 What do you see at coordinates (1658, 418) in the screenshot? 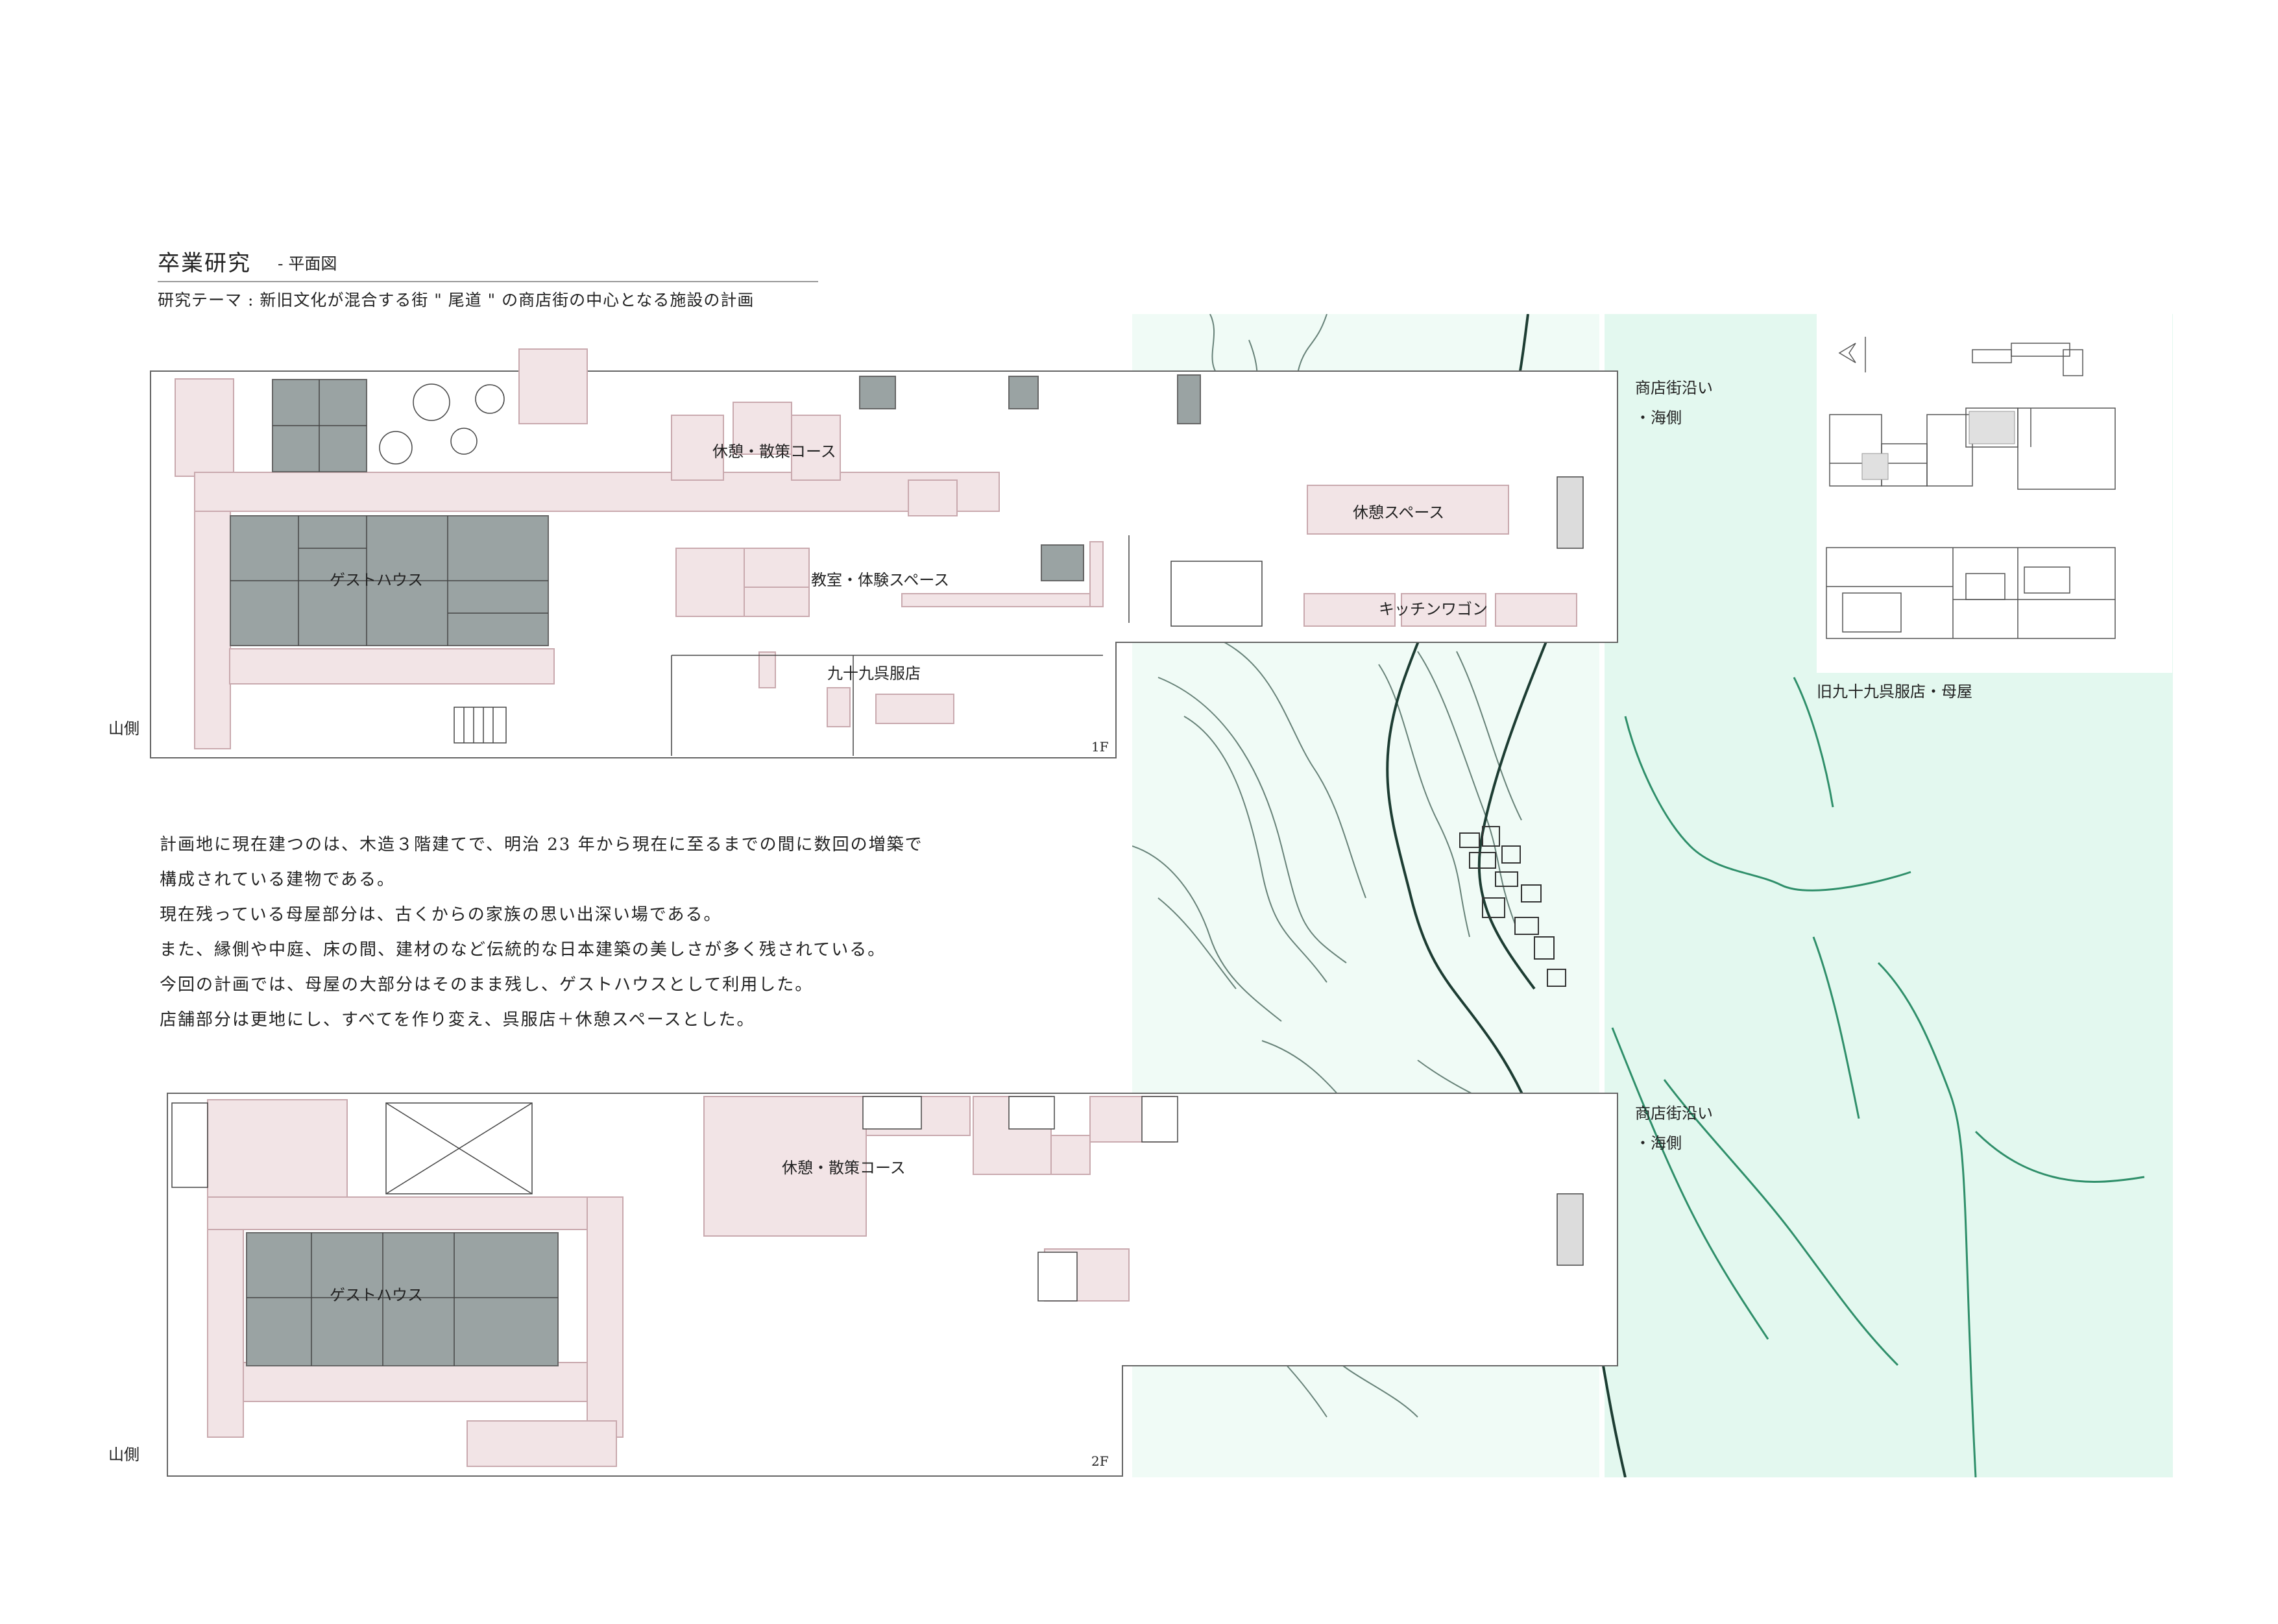
I see `street-label-1f-line2: ・海側` at bounding box center [1658, 418].